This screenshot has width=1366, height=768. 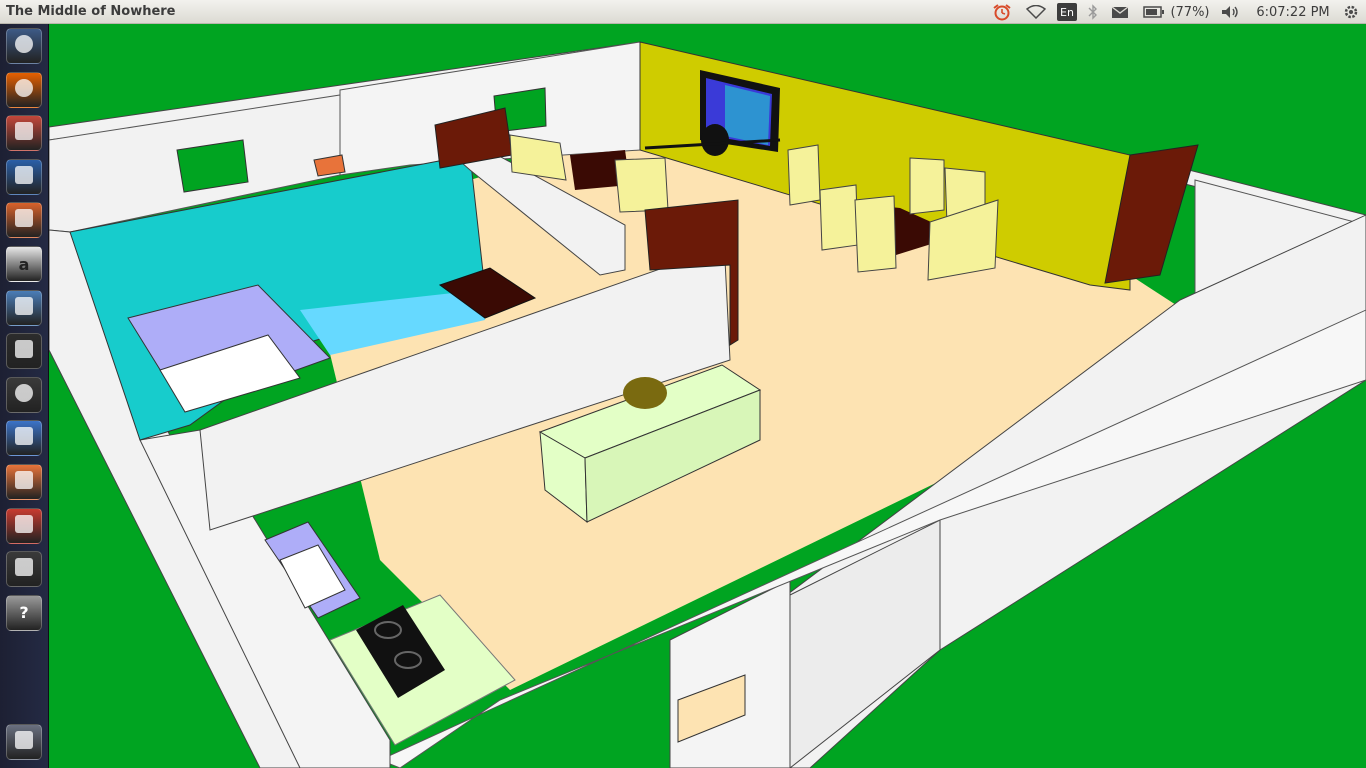 I want to click on launcher: a?, so click(x=24, y=396).